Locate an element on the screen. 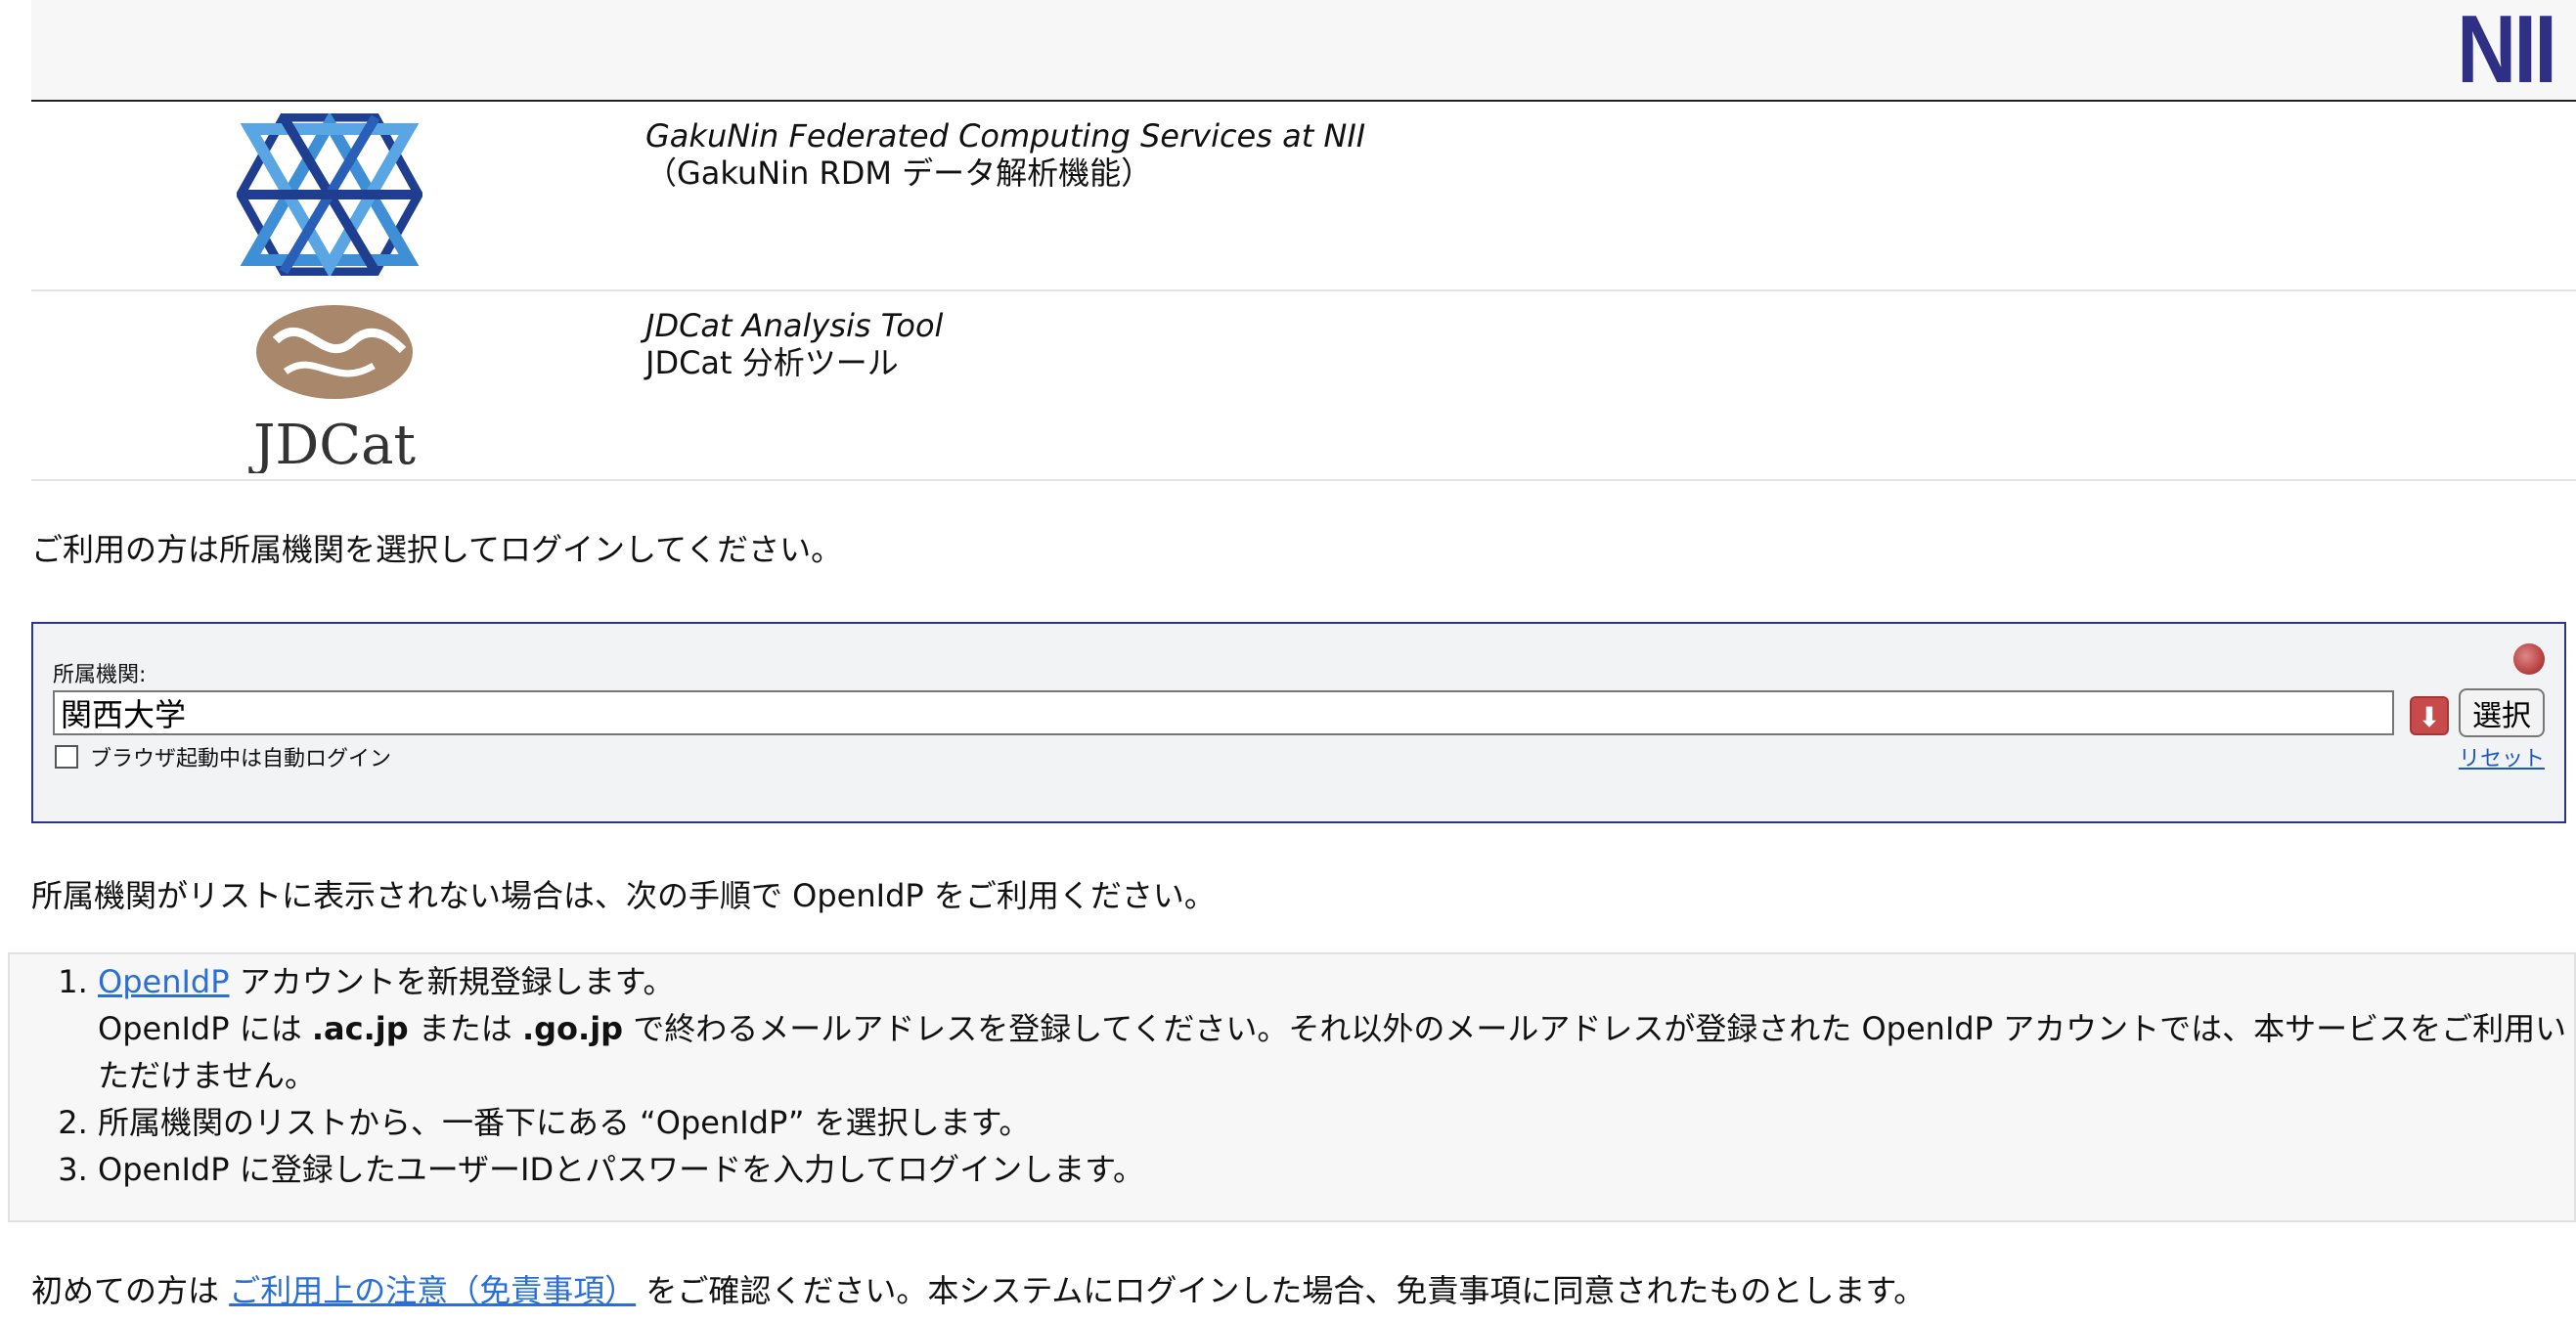  openidp-link: OpenIdP is located at coordinates (164, 982).